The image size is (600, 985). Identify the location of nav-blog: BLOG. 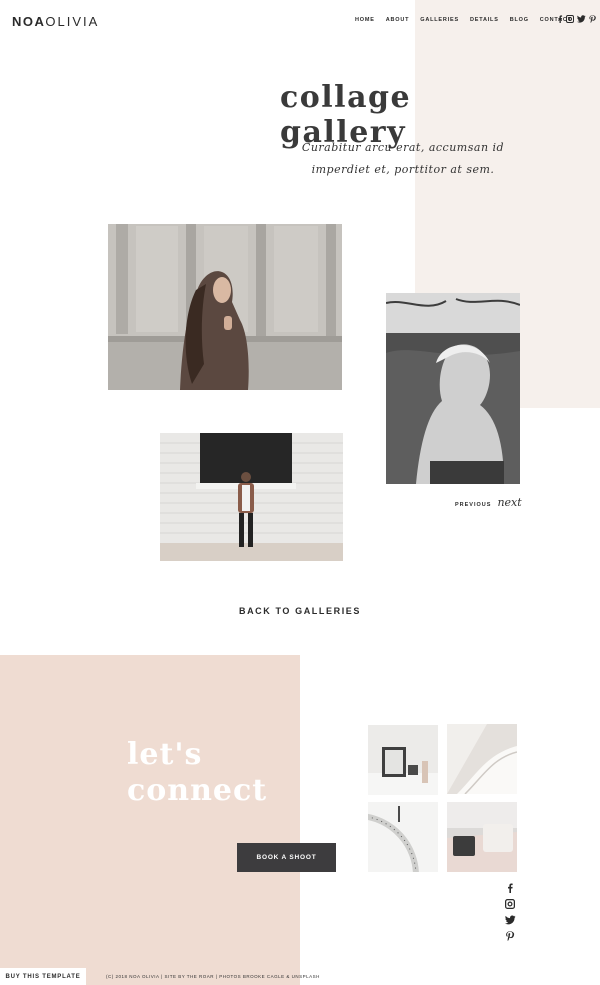
(519, 20).